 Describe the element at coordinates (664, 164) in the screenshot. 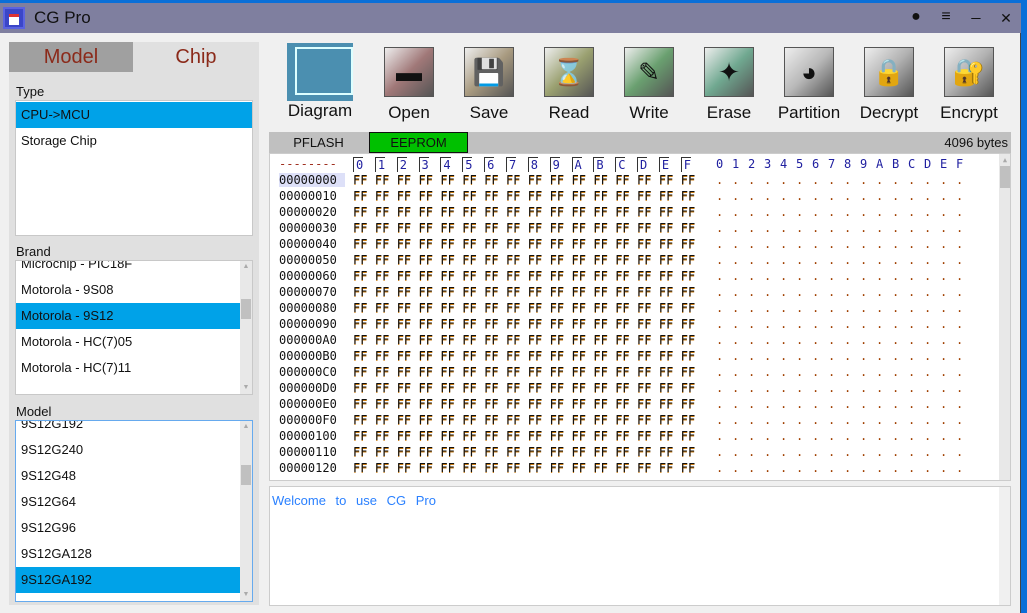

I see `column-header: E` at that location.